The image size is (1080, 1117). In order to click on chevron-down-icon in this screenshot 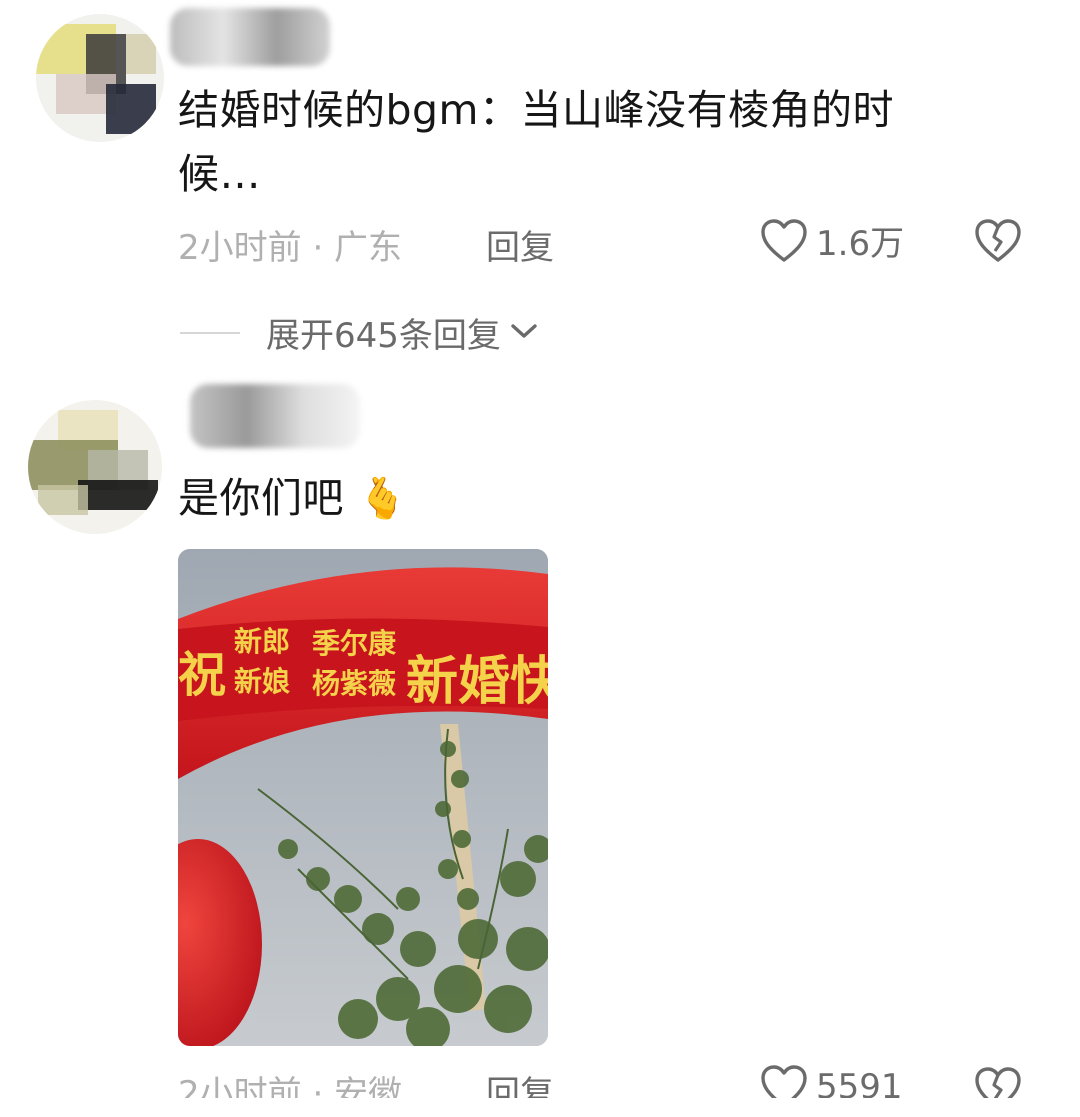, I will do `click(524, 333)`.